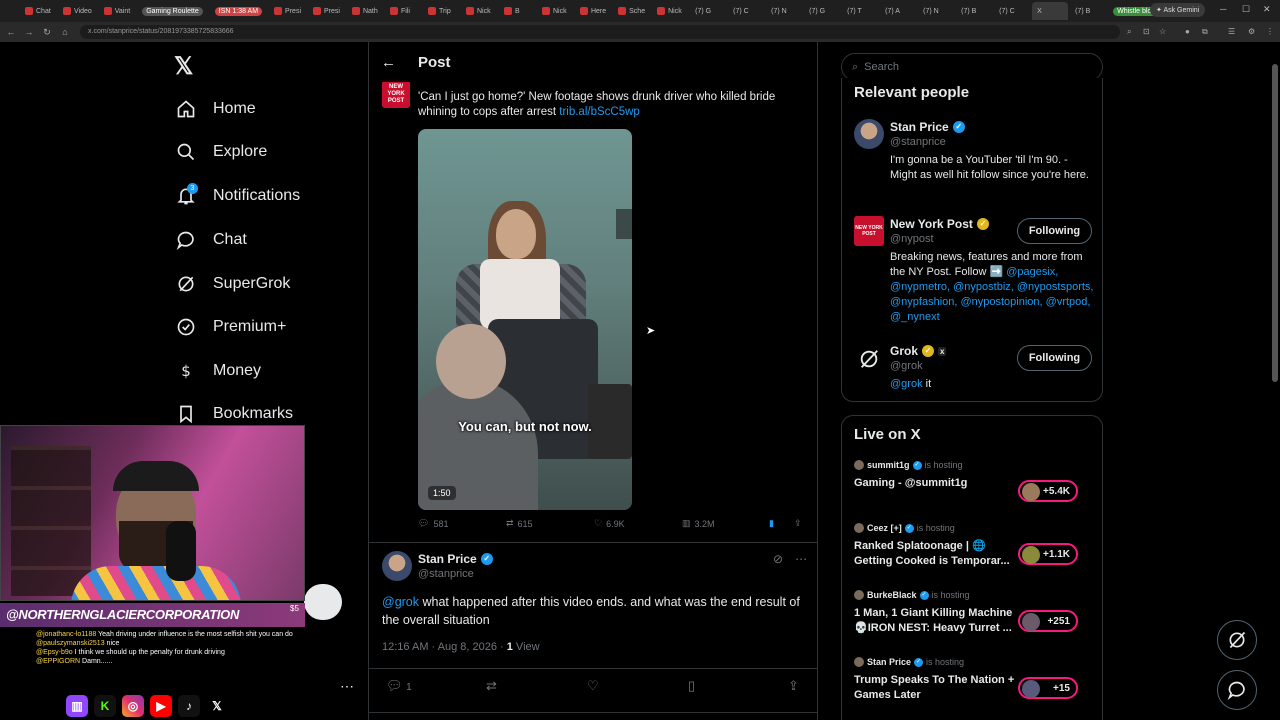 This screenshot has width=1280, height=720. What do you see at coordinates (1146, 31) in the screenshot?
I see `install-icon: ⊡` at bounding box center [1146, 31].